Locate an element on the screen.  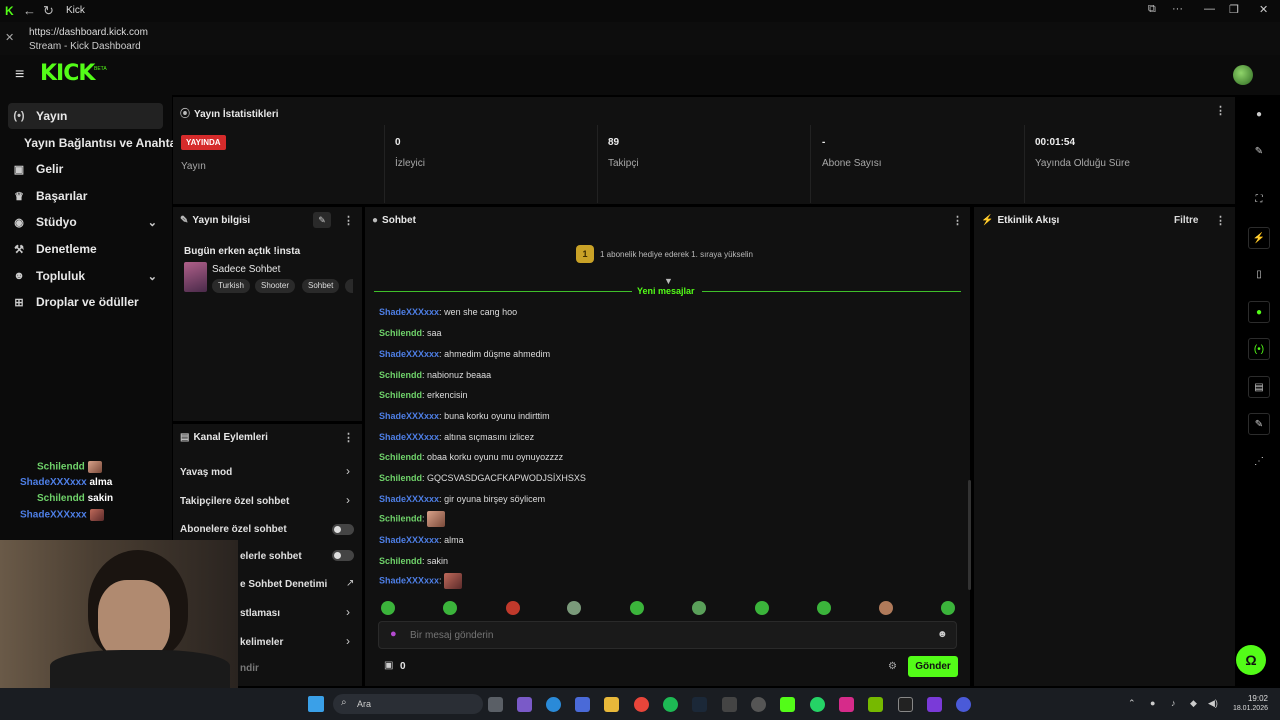
action-slow-mode: Yavaş mod is located at coordinates (206, 472).